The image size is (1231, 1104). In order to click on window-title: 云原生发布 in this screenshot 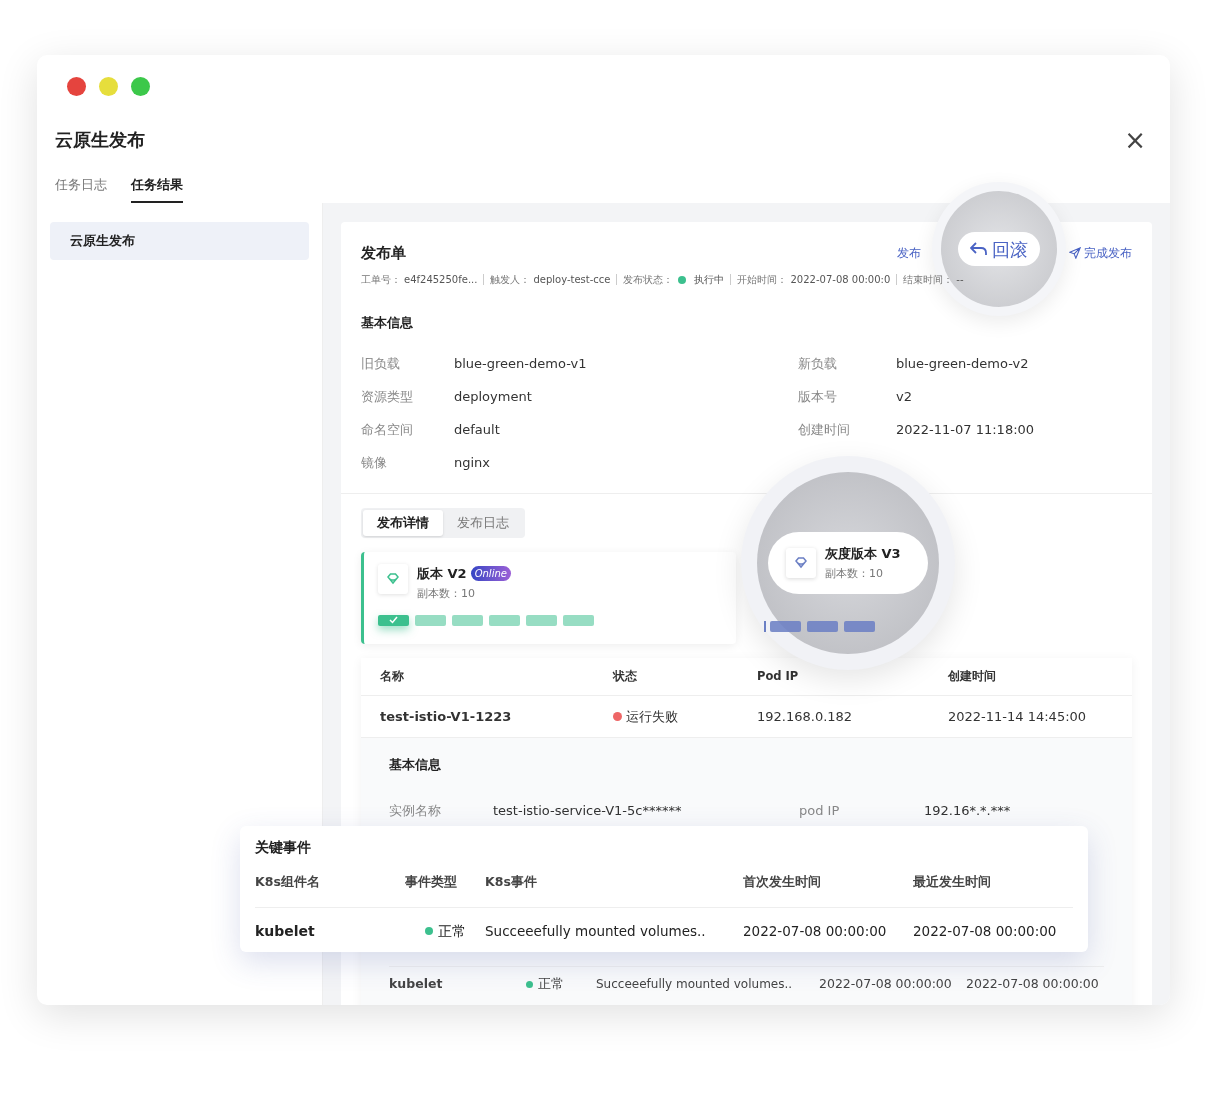, I will do `click(100, 140)`.